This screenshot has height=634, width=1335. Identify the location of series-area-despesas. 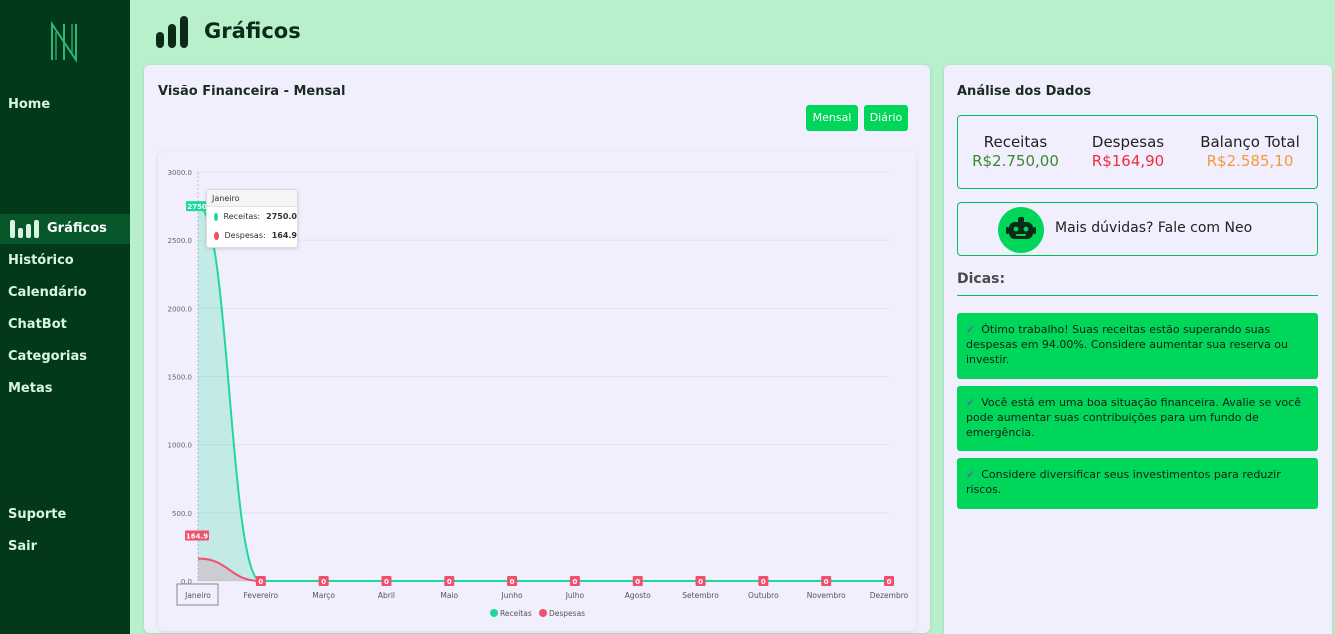
(543, 569).